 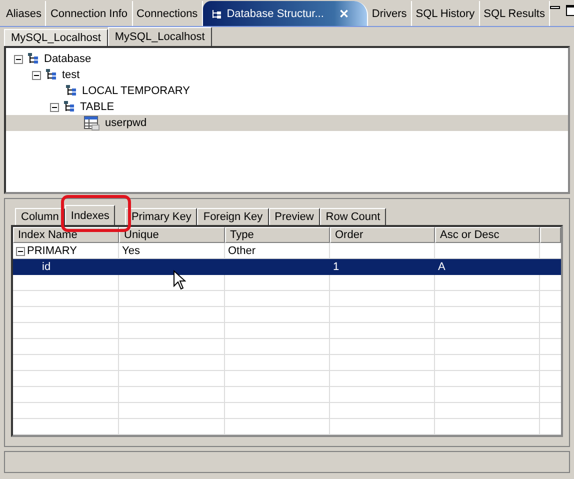 I want to click on detail-tab: Preview, so click(x=294, y=216).